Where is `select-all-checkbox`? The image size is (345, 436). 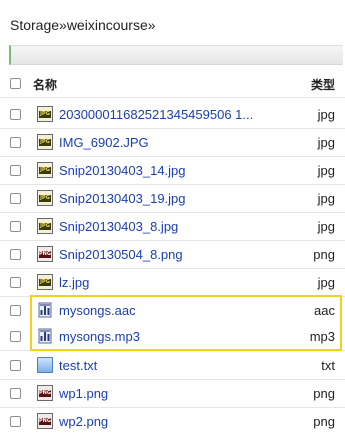
select-all-checkbox is located at coordinates (15, 83).